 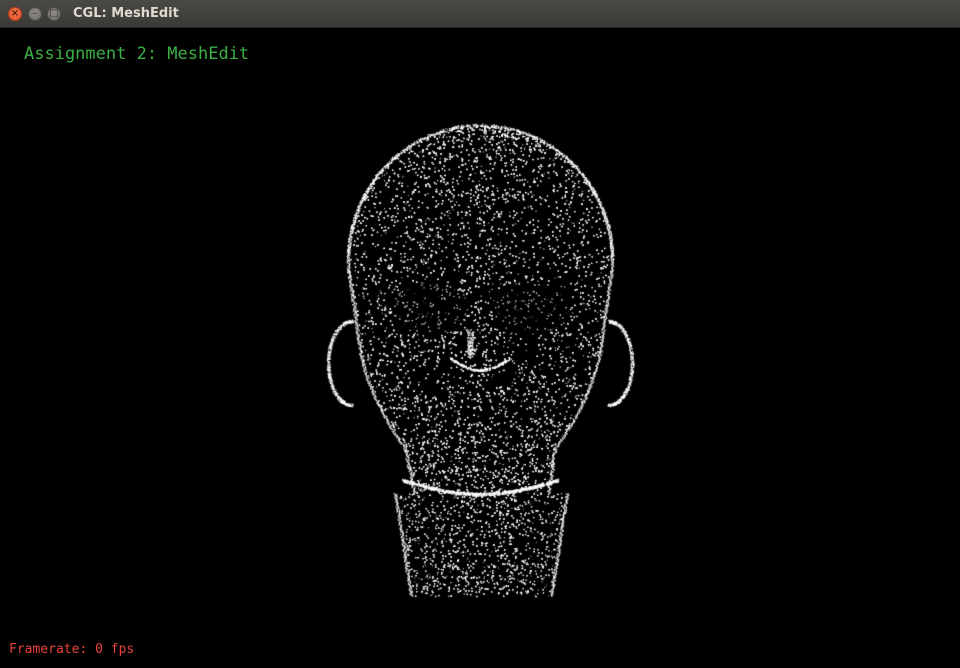 What do you see at coordinates (35, 14) in the screenshot?
I see `minimize-icon: –` at bounding box center [35, 14].